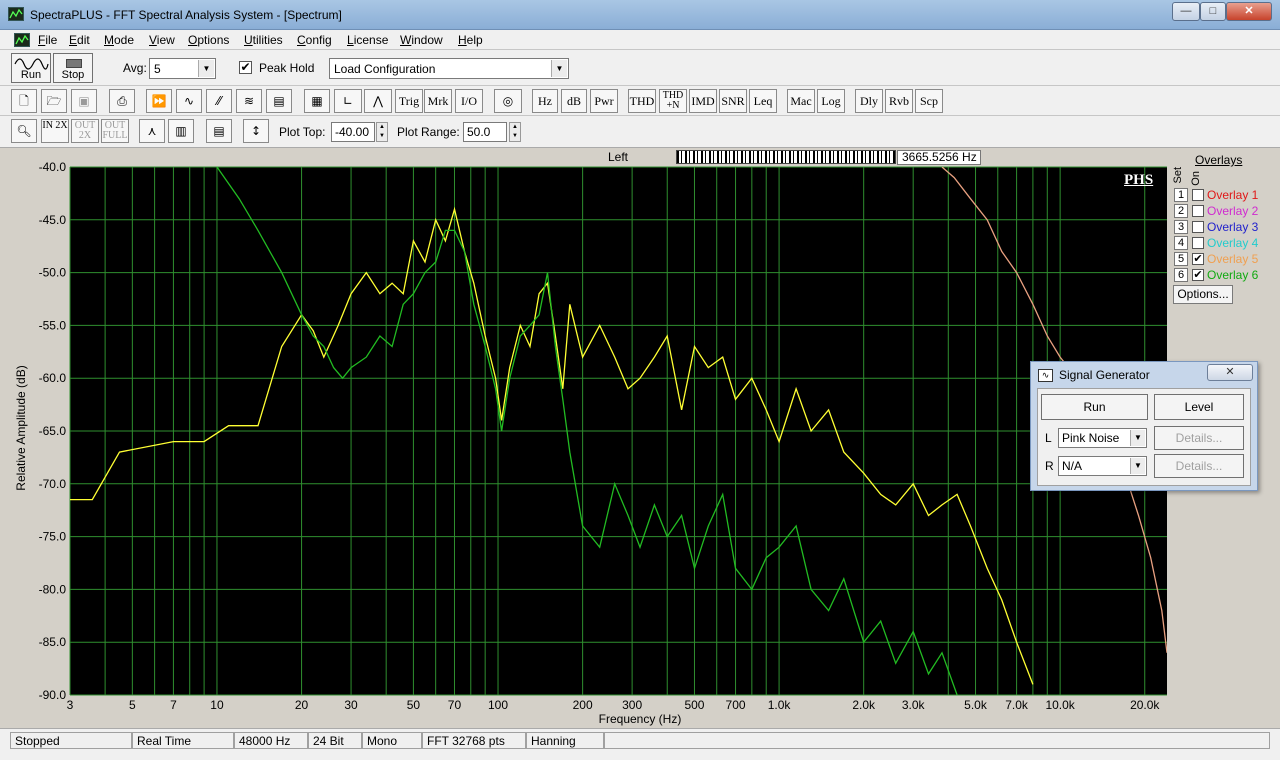  I want to click on overlay-name: Overlay 6, so click(1233, 275).